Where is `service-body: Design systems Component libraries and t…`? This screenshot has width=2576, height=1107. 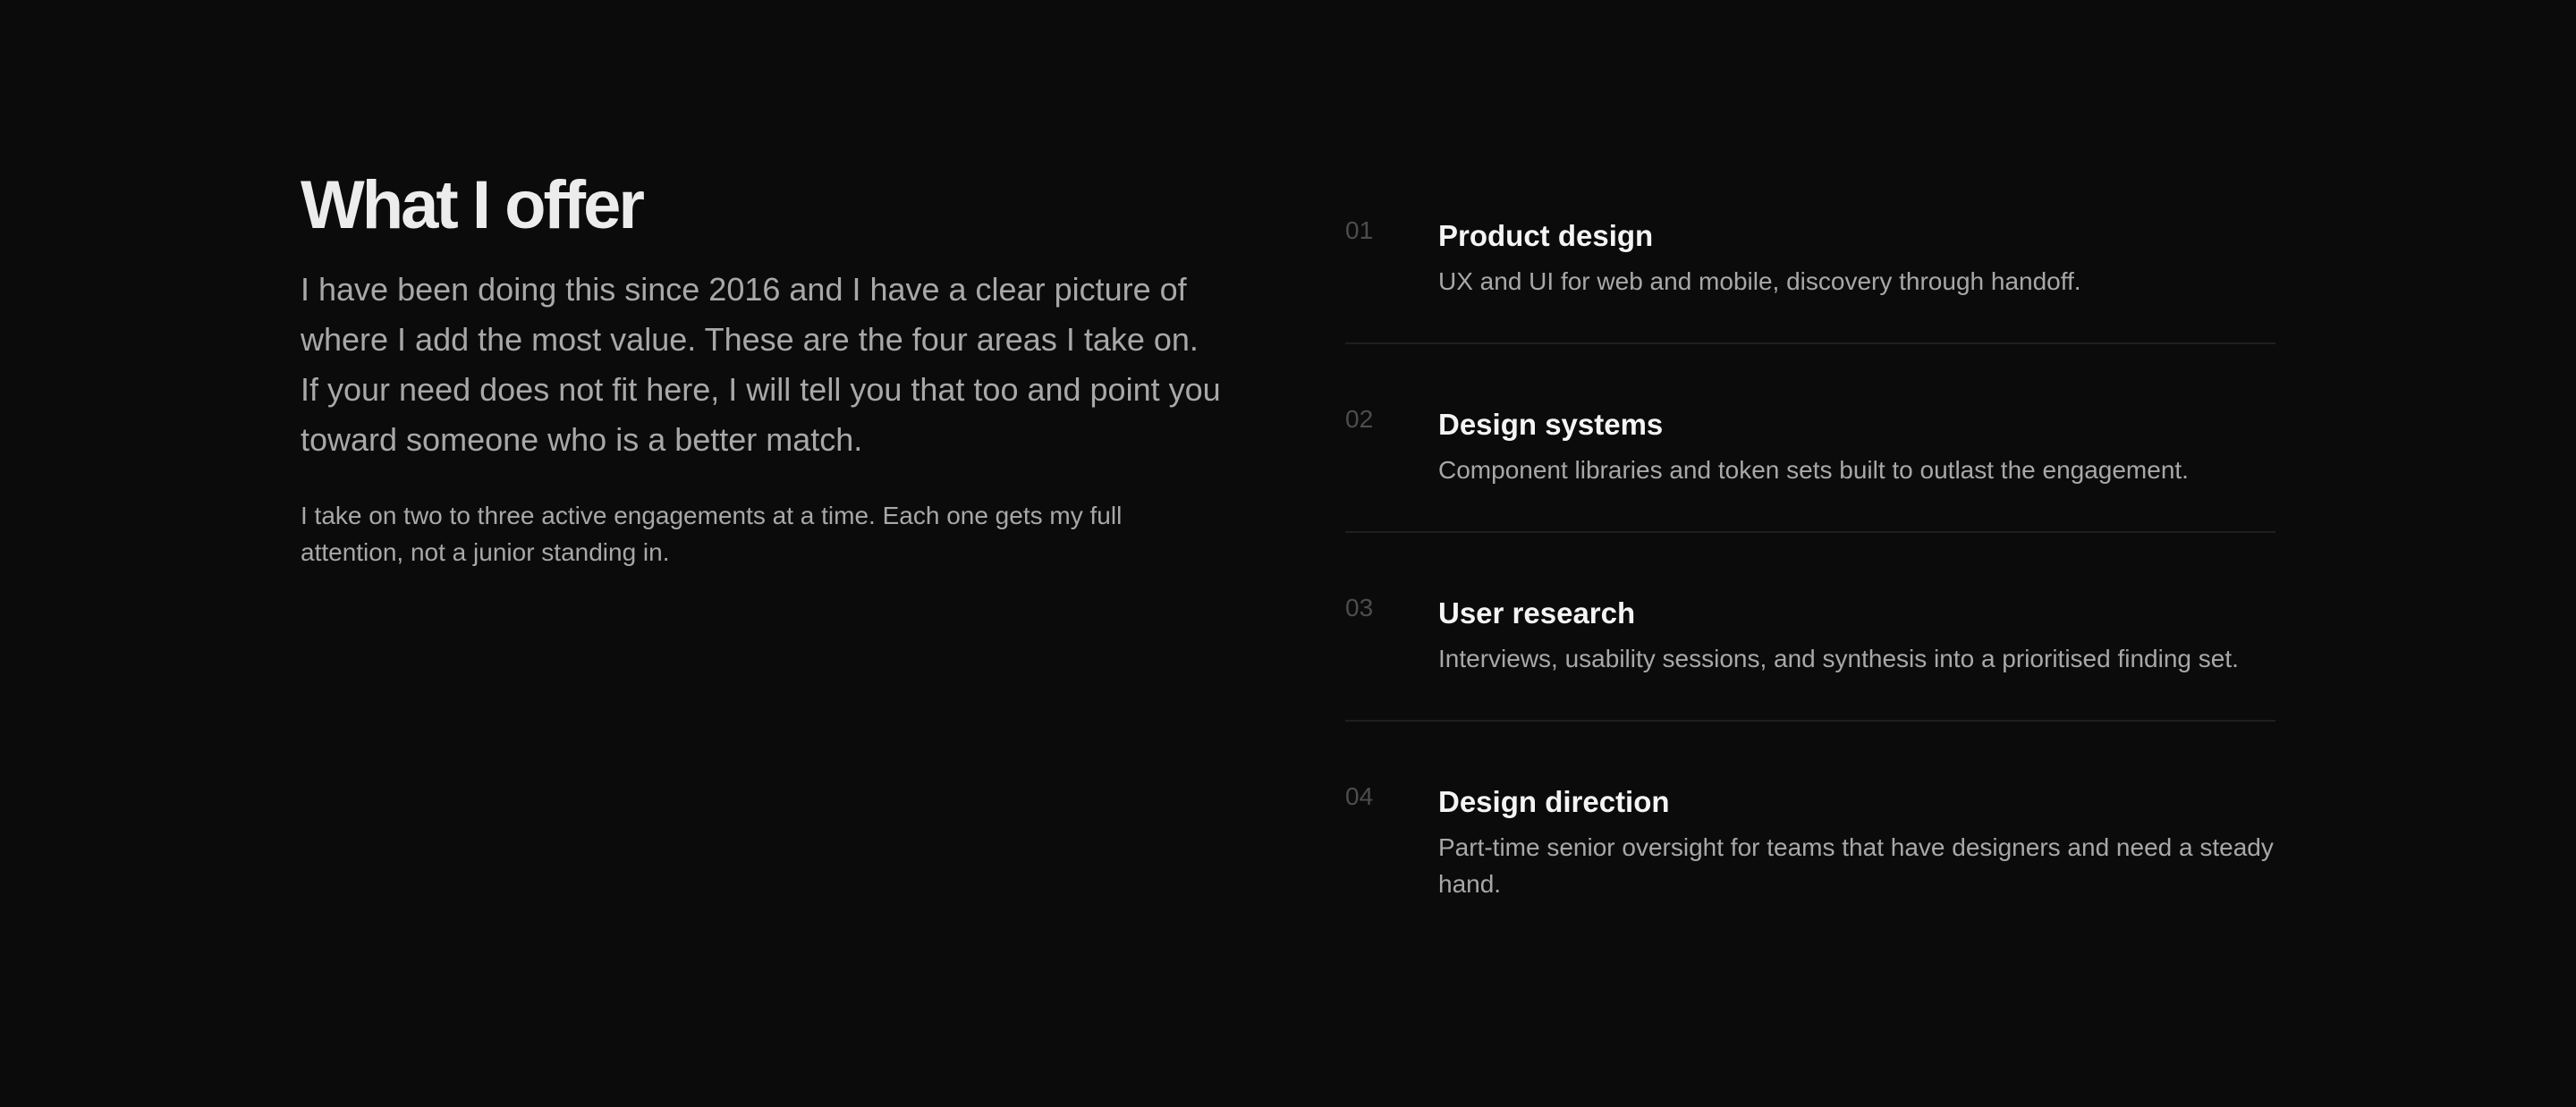 service-body: Design systems Component libraries and t… is located at coordinates (1856, 447).